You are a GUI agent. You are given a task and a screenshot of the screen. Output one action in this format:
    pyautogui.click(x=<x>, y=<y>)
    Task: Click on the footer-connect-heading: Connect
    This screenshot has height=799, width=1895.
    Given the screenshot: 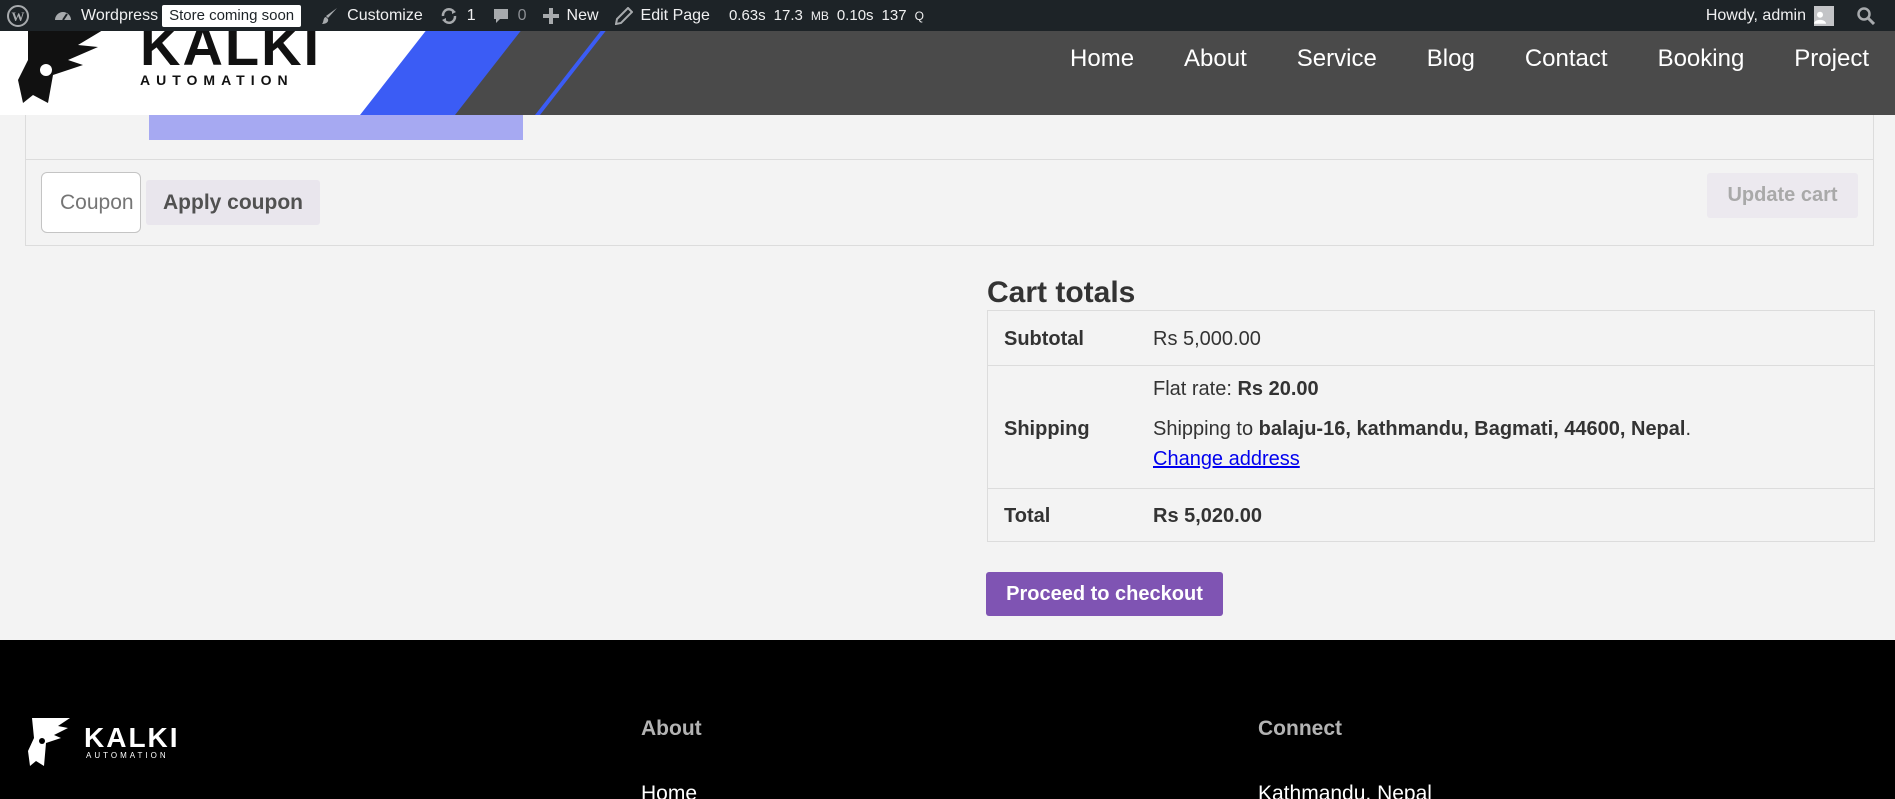 What is the action you would take?
    pyautogui.click(x=1300, y=728)
    